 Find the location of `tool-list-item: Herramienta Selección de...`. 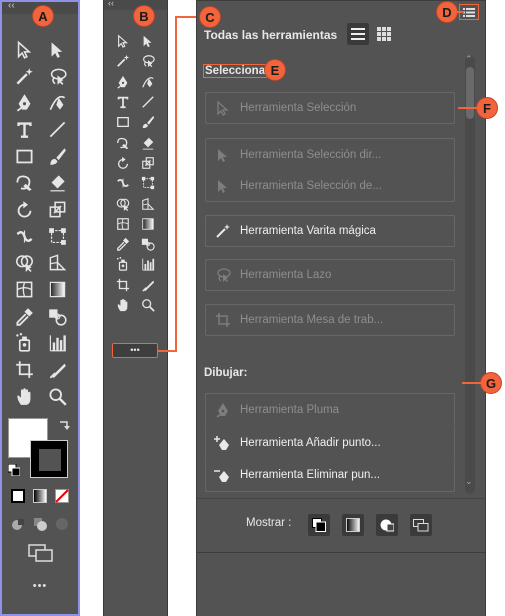

tool-list-item: Herramienta Selección de... is located at coordinates (330, 186).